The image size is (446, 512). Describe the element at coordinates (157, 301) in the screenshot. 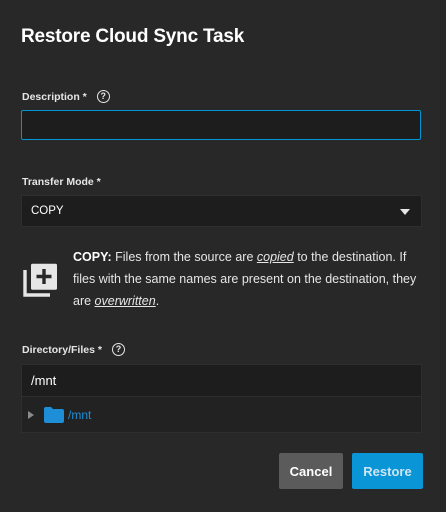

I see `info-text-3: .` at that location.